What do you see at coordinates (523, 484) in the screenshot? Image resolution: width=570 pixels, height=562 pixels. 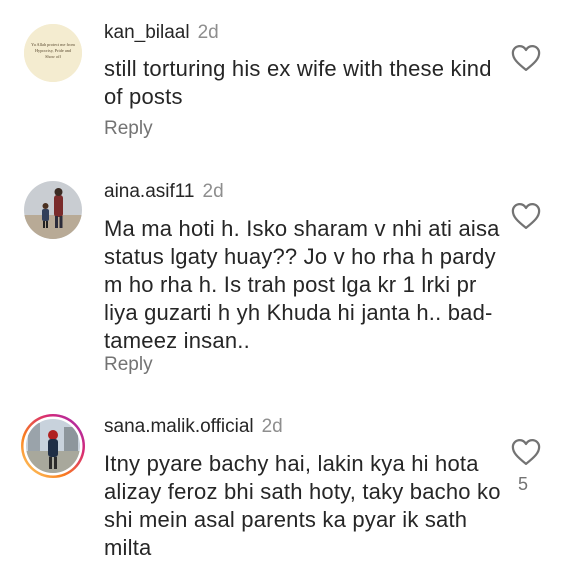 I see `like-count: 5` at bounding box center [523, 484].